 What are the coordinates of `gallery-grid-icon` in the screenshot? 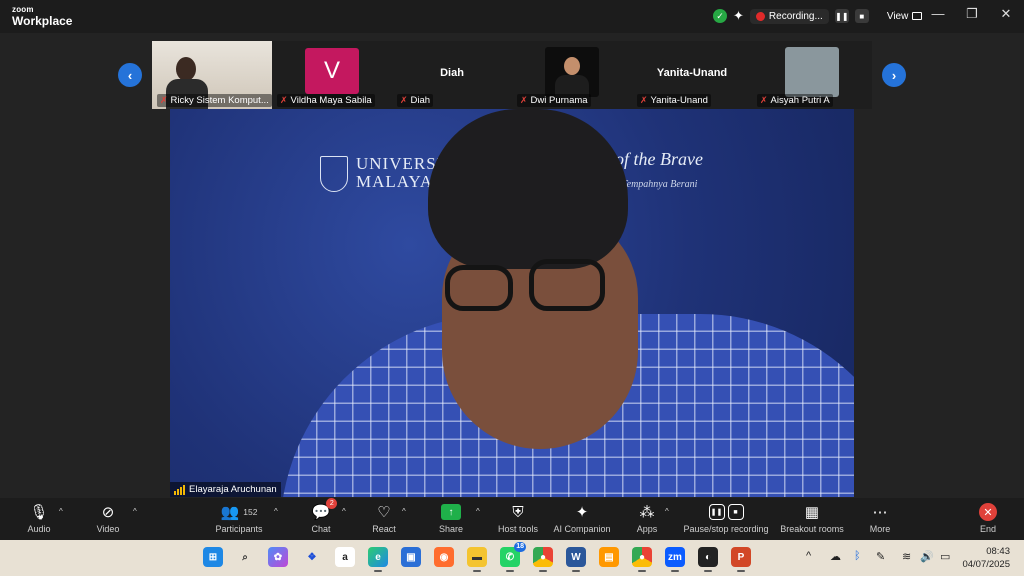 It's located at (917, 16).